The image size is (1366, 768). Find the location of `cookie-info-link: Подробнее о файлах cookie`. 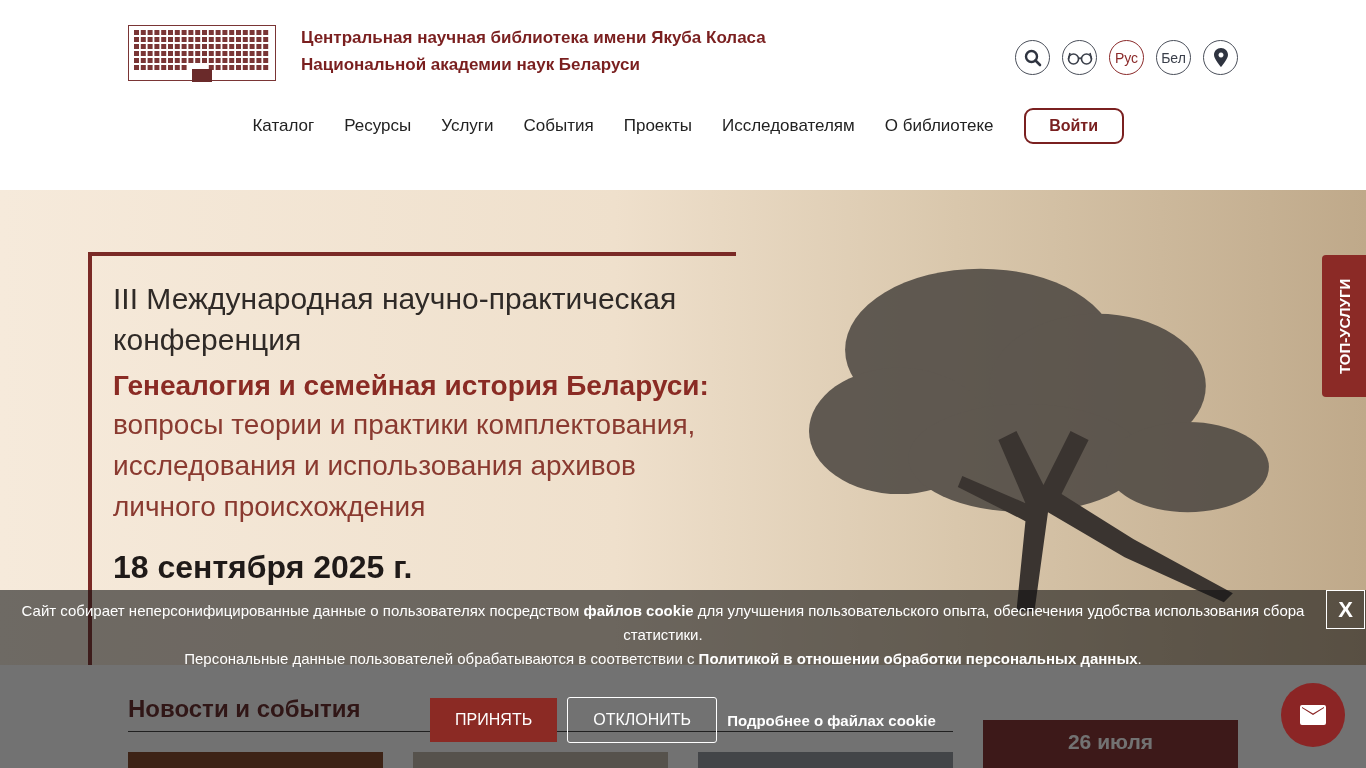

cookie-info-link: Подробнее о файлах cookie is located at coordinates (831, 720).